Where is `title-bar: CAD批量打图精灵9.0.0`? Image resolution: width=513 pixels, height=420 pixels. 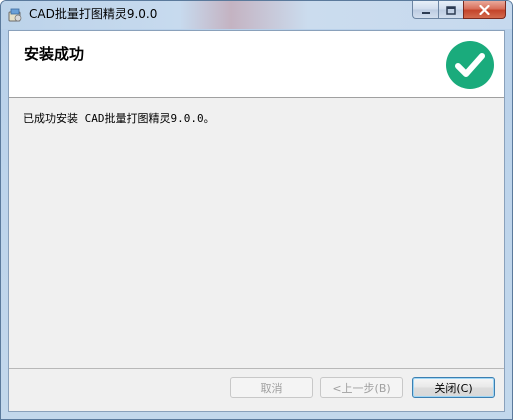 title-bar: CAD批量打图精灵9.0.0 is located at coordinates (256, 15).